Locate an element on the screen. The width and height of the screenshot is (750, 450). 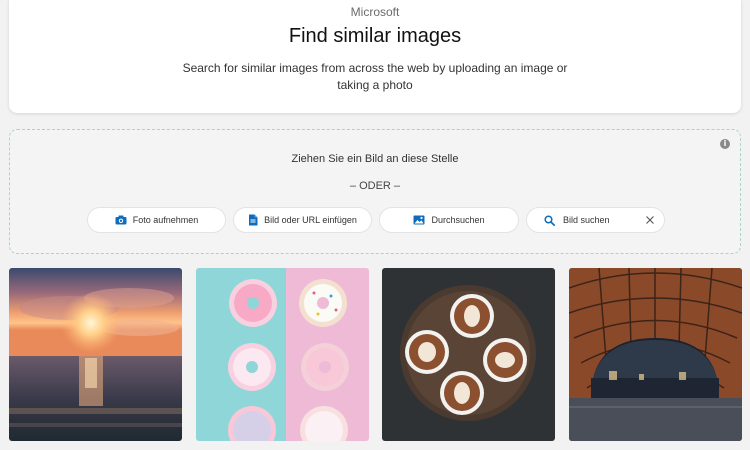
paste-image-url-button: Bild oder URL einfügen is located at coordinates (302, 220).